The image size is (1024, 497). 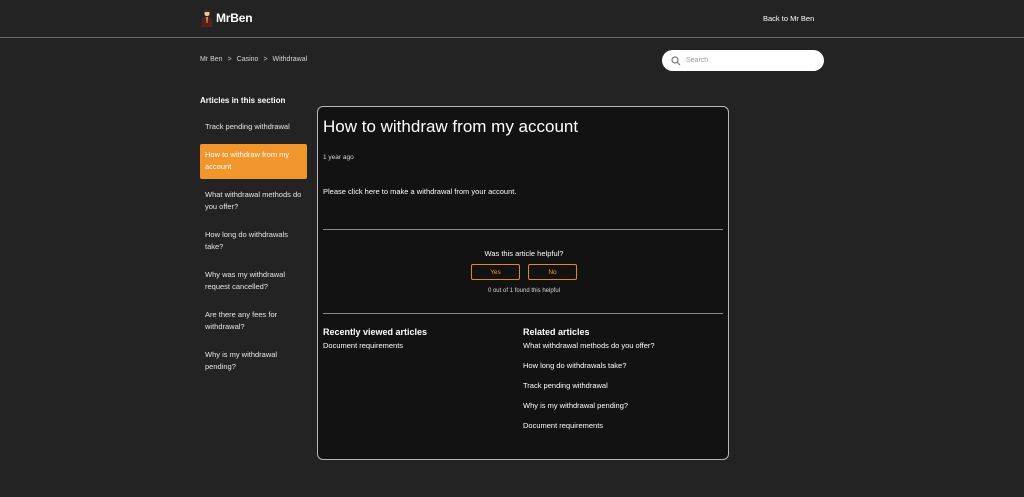 What do you see at coordinates (556, 332) in the screenshot?
I see `related-articles-title: Related articles` at bounding box center [556, 332].